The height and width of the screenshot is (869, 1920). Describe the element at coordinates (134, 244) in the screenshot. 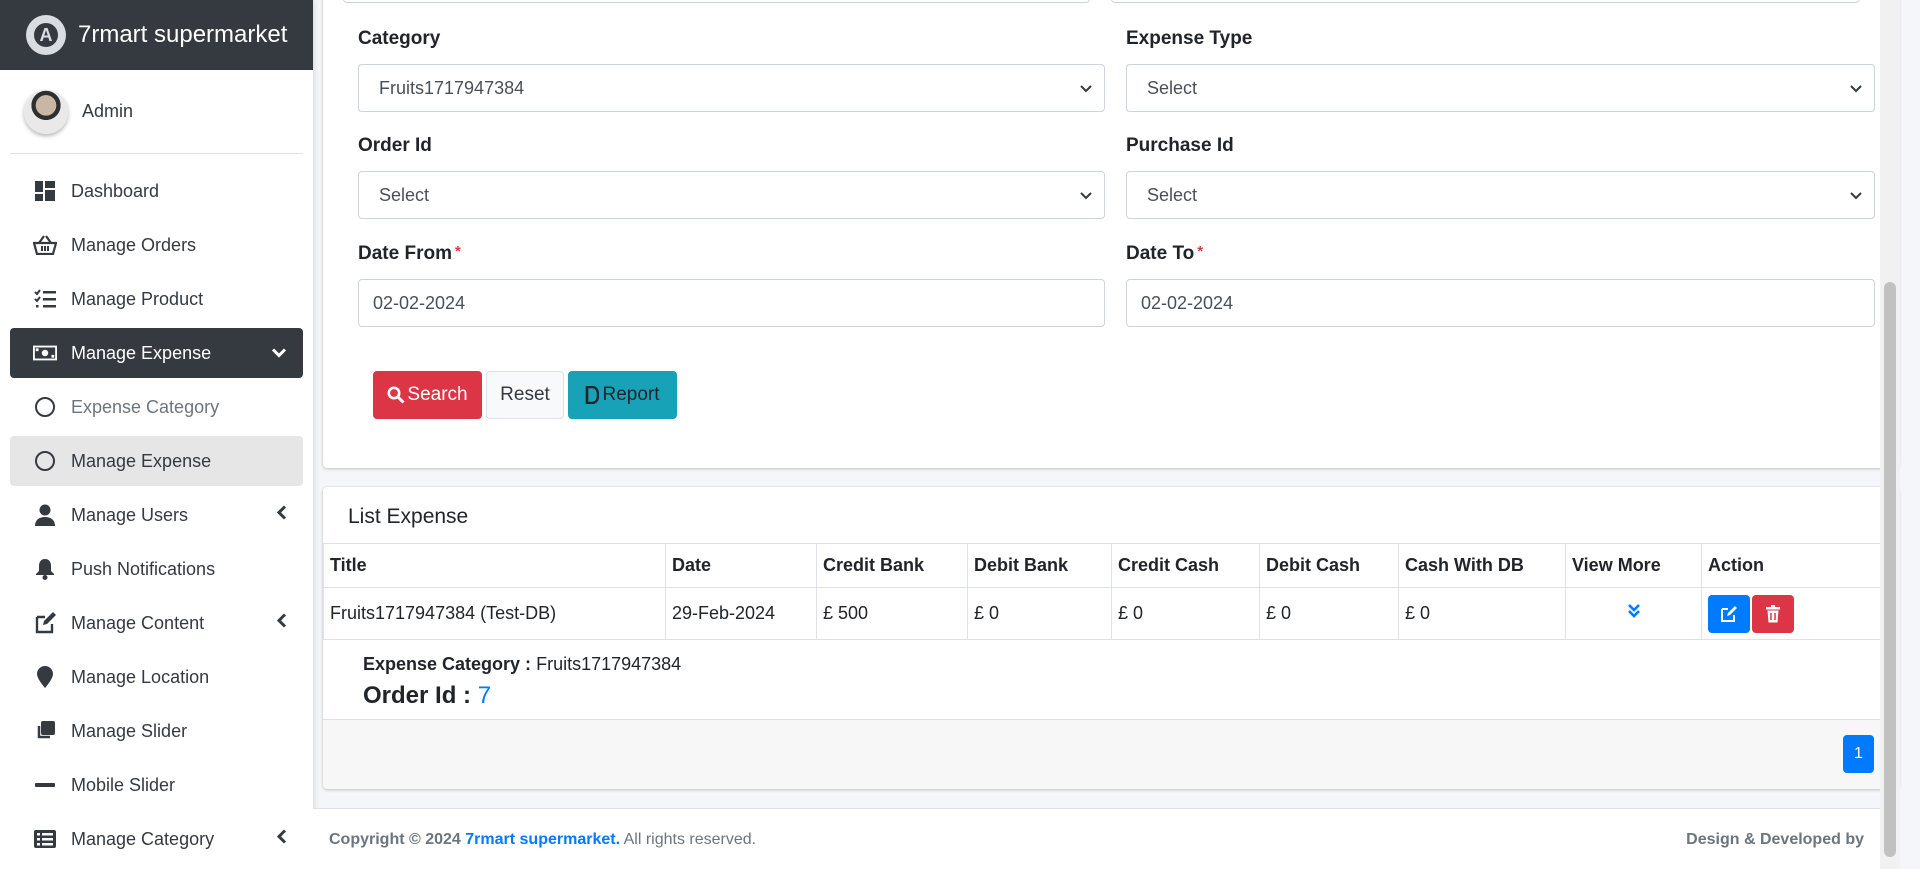

I see `sidebar-item-label: Manage Orders` at that location.